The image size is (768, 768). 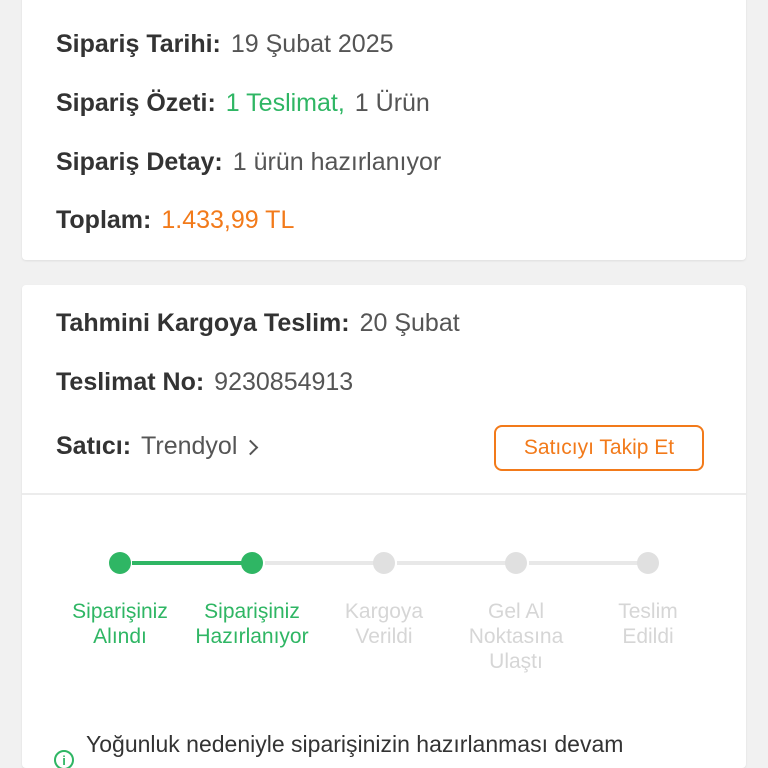 What do you see at coordinates (285, 103) in the screenshot?
I see `order-deliveries-count: 1 Teslimat,` at bounding box center [285, 103].